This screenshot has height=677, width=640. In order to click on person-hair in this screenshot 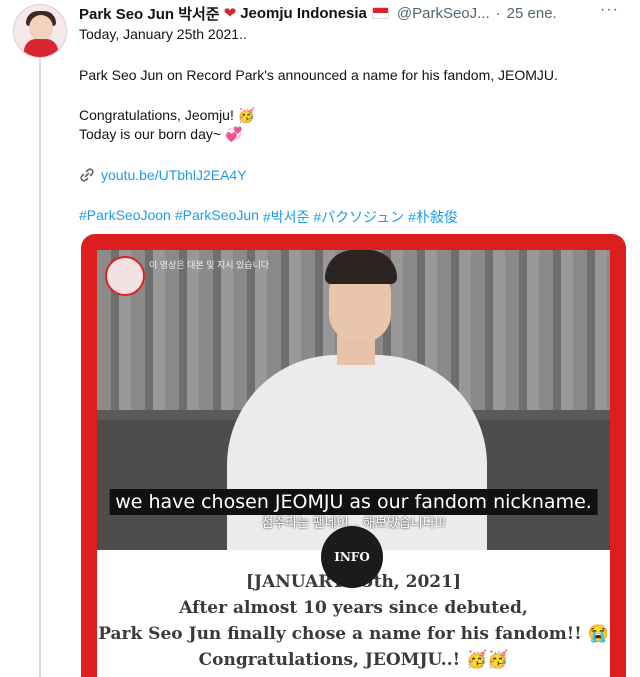, I will do `click(361, 267)`.